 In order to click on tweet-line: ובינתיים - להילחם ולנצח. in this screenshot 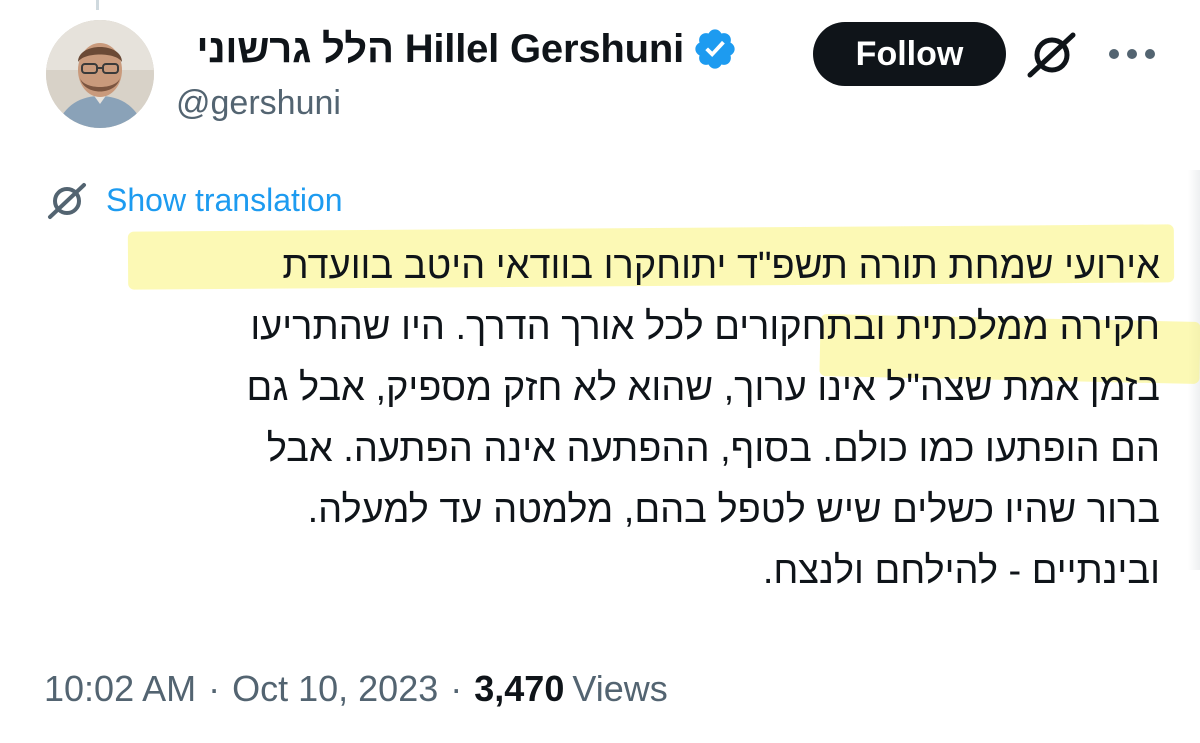, I will do `click(961, 571)`.